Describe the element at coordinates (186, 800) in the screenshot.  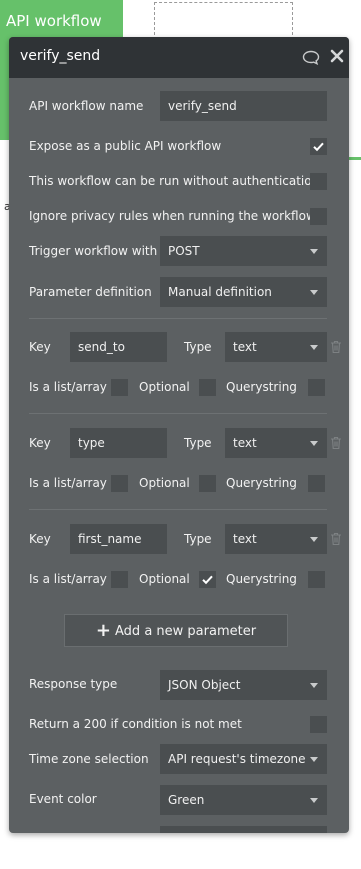
I see `event-color-value: Green` at that location.